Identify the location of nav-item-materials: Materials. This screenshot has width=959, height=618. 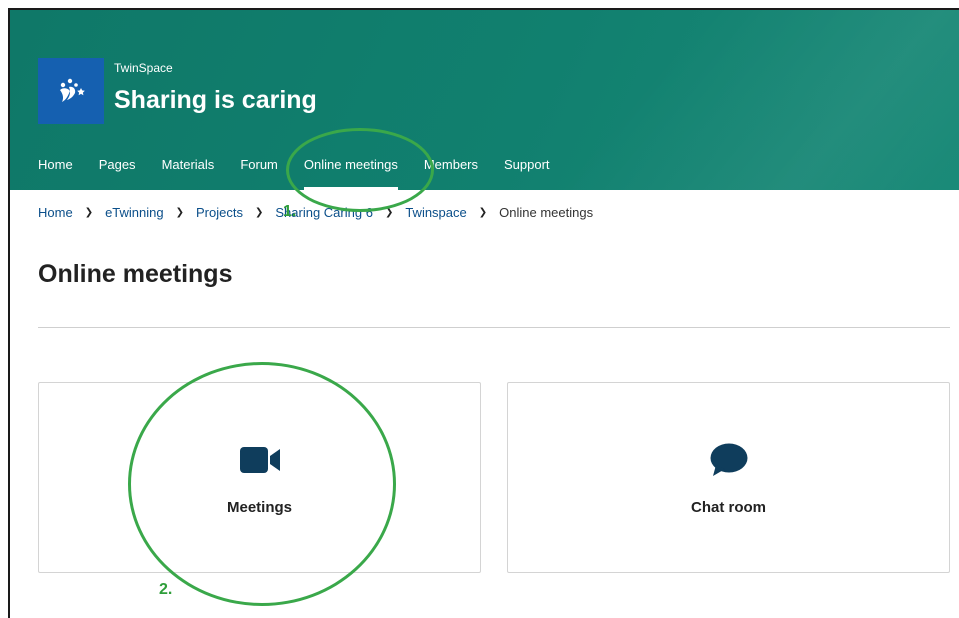
(188, 173).